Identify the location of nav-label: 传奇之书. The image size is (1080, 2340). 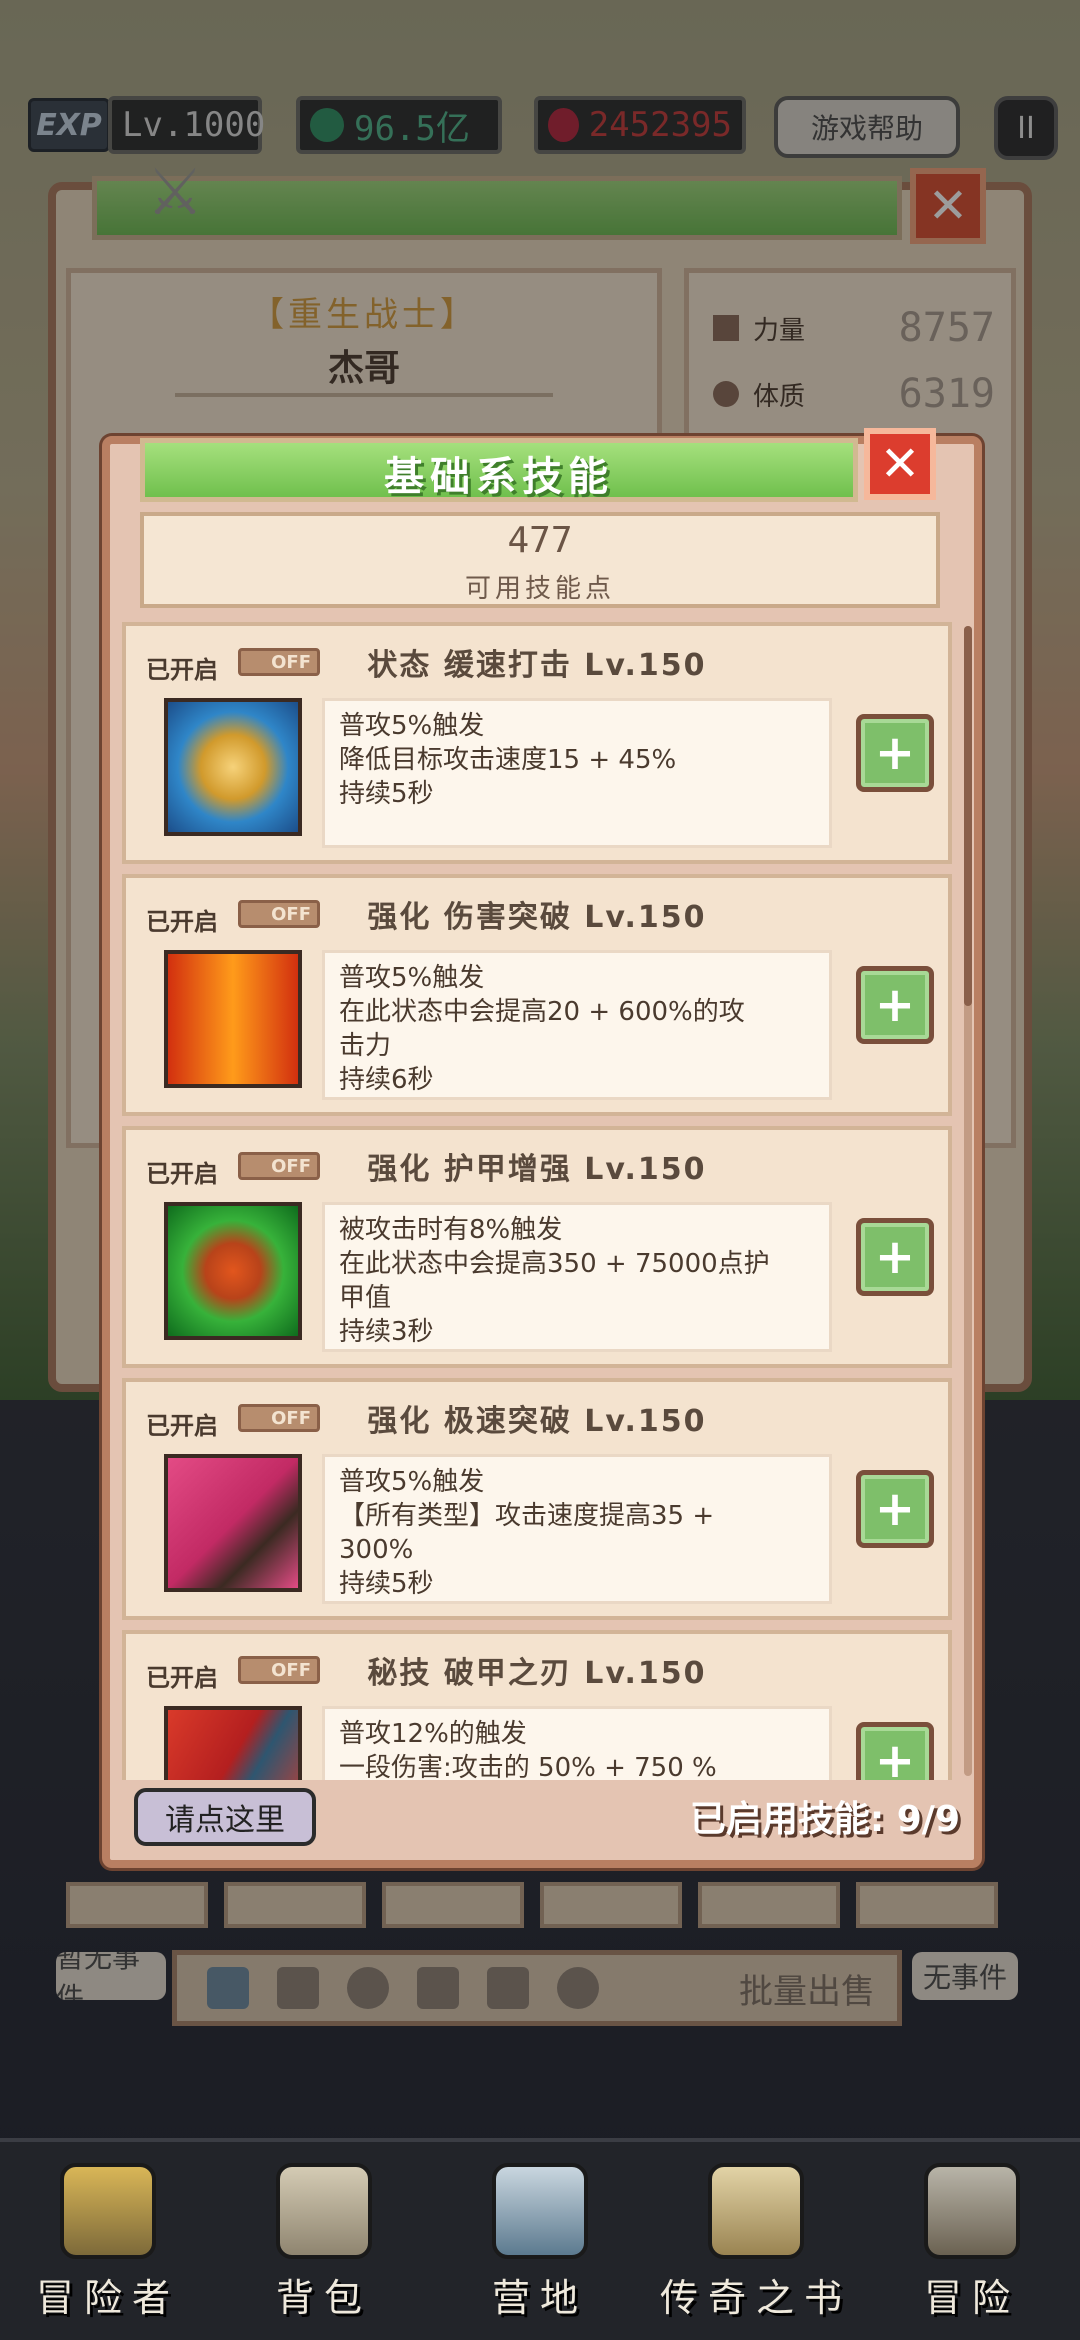
(756, 2298).